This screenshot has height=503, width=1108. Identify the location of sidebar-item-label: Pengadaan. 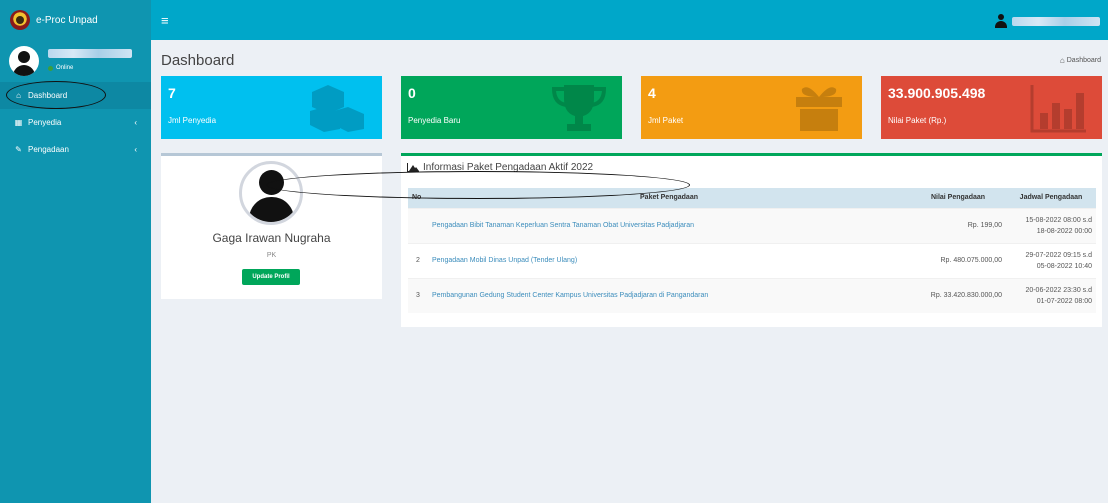
(48, 149).